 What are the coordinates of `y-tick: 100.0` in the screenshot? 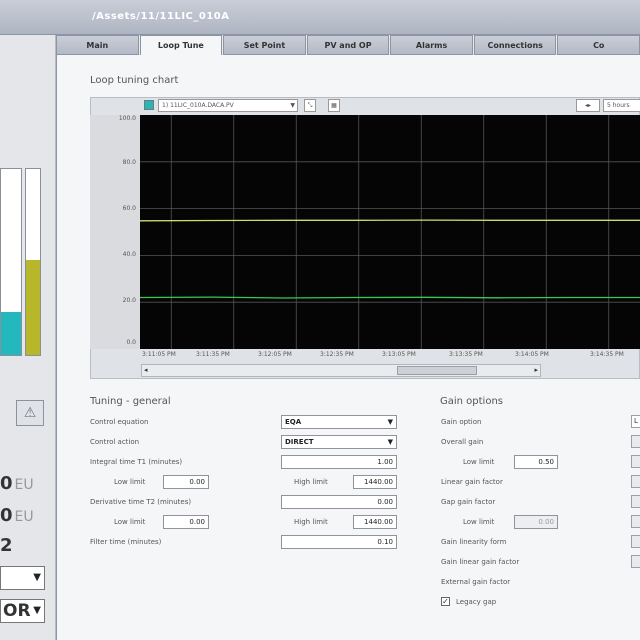 It's located at (127, 118).